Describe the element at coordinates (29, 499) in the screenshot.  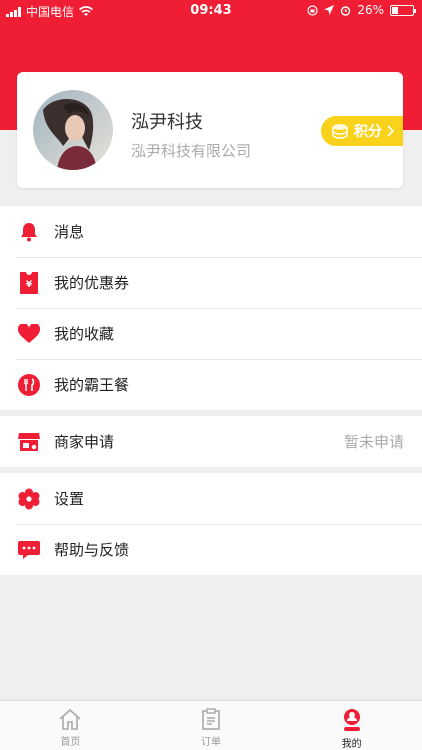
I see `gear-icon` at that location.